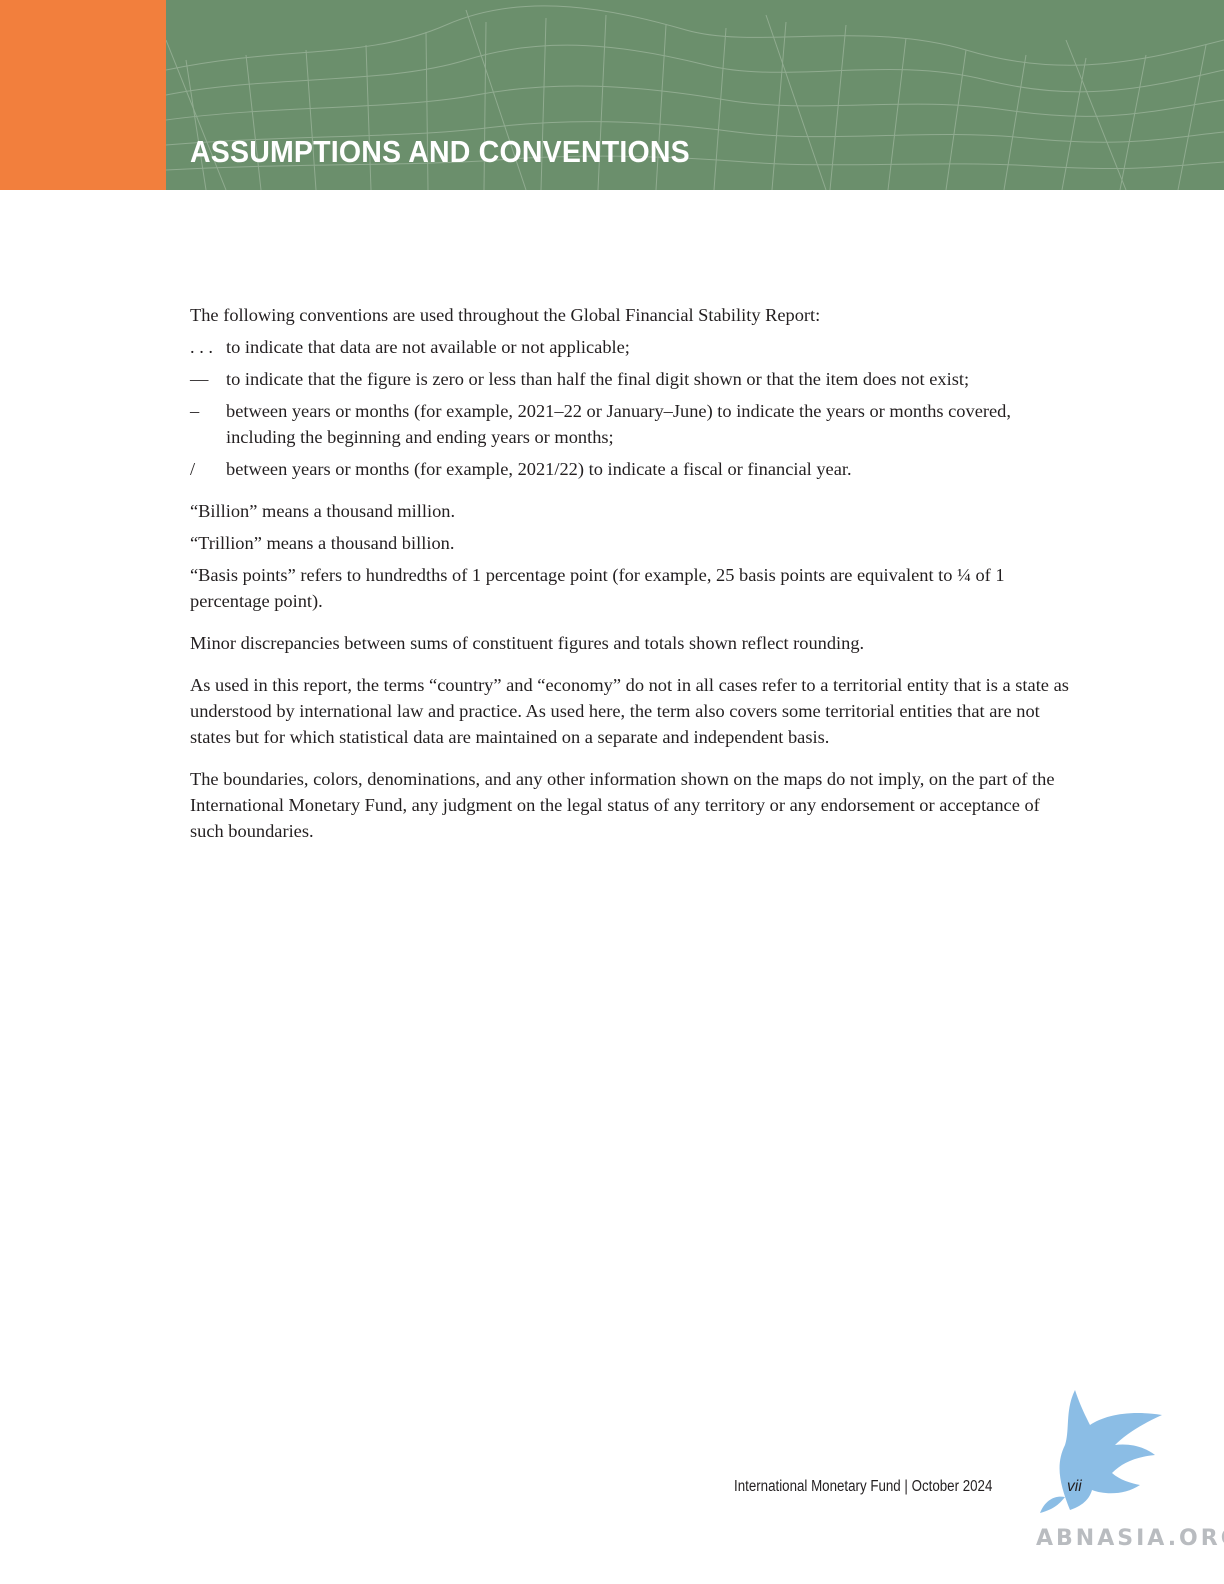  What do you see at coordinates (199, 379) in the screenshot?
I see `convention-symbol: —` at bounding box center [199, 379].